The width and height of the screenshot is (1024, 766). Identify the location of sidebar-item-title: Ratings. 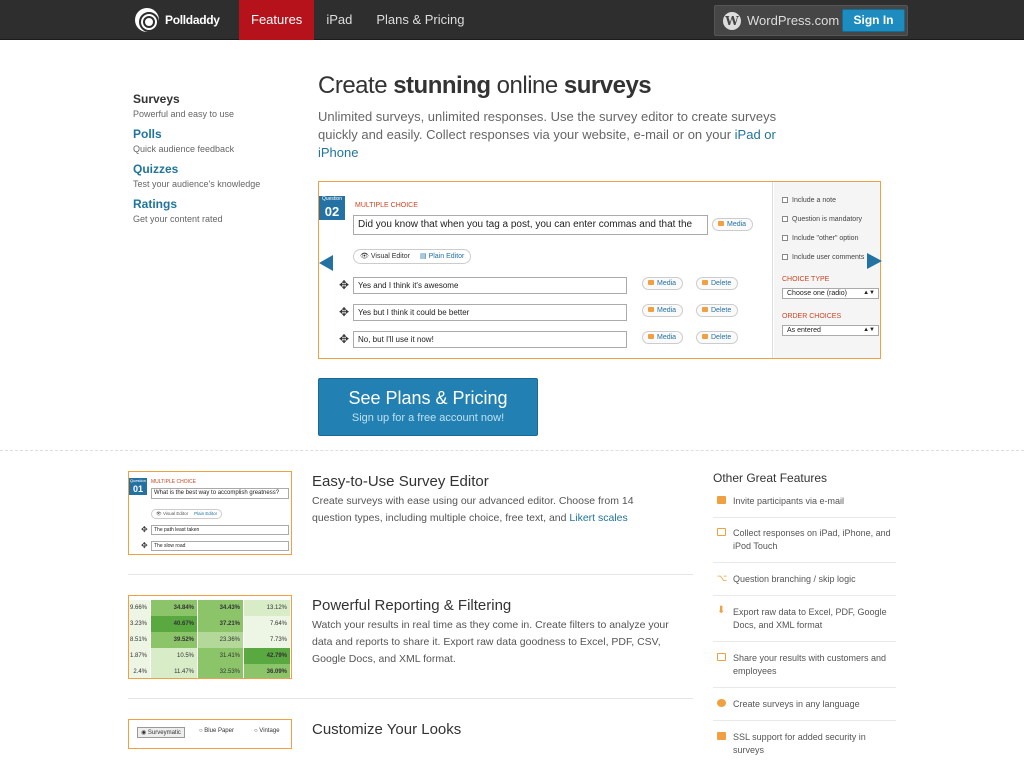
(155, 204).